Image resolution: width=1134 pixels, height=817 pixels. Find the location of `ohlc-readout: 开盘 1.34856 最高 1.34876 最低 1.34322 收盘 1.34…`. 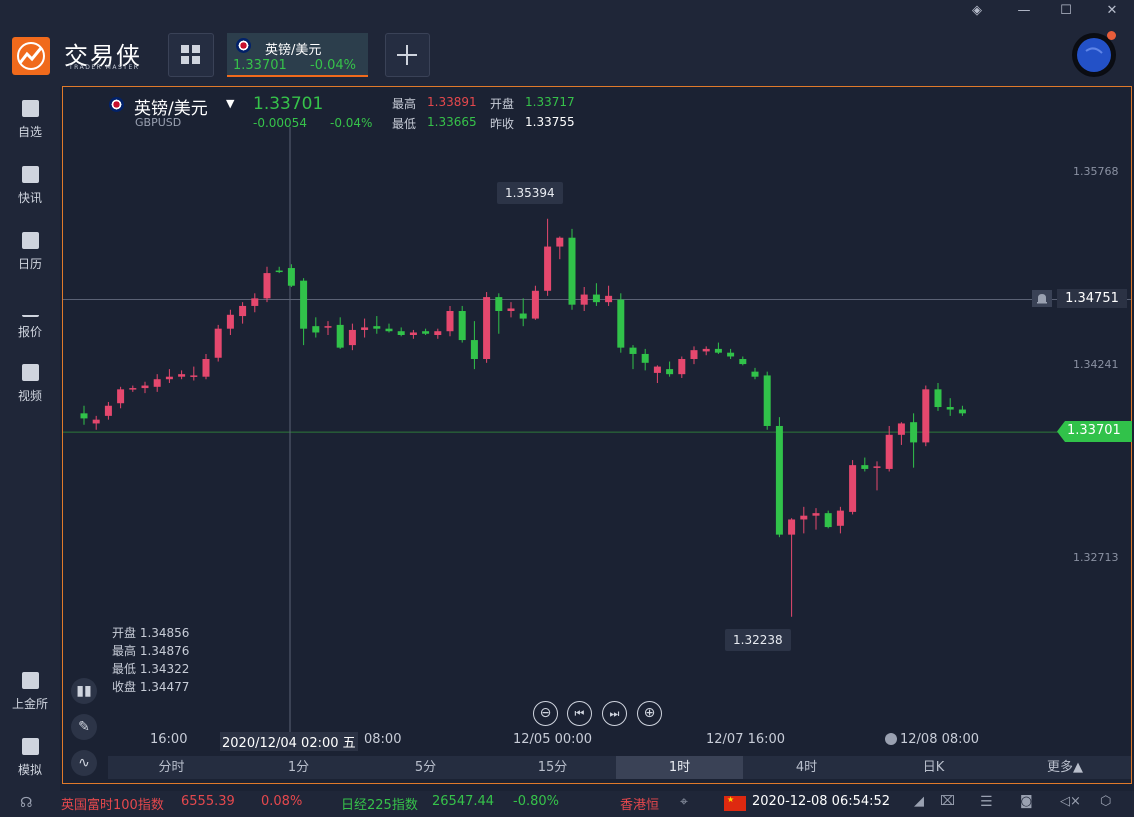

ohlc-readout: 开盘 1.34856 最高 1.34876 最低 1.34322 收盘 1.34… is located at coordinates (150, 660).